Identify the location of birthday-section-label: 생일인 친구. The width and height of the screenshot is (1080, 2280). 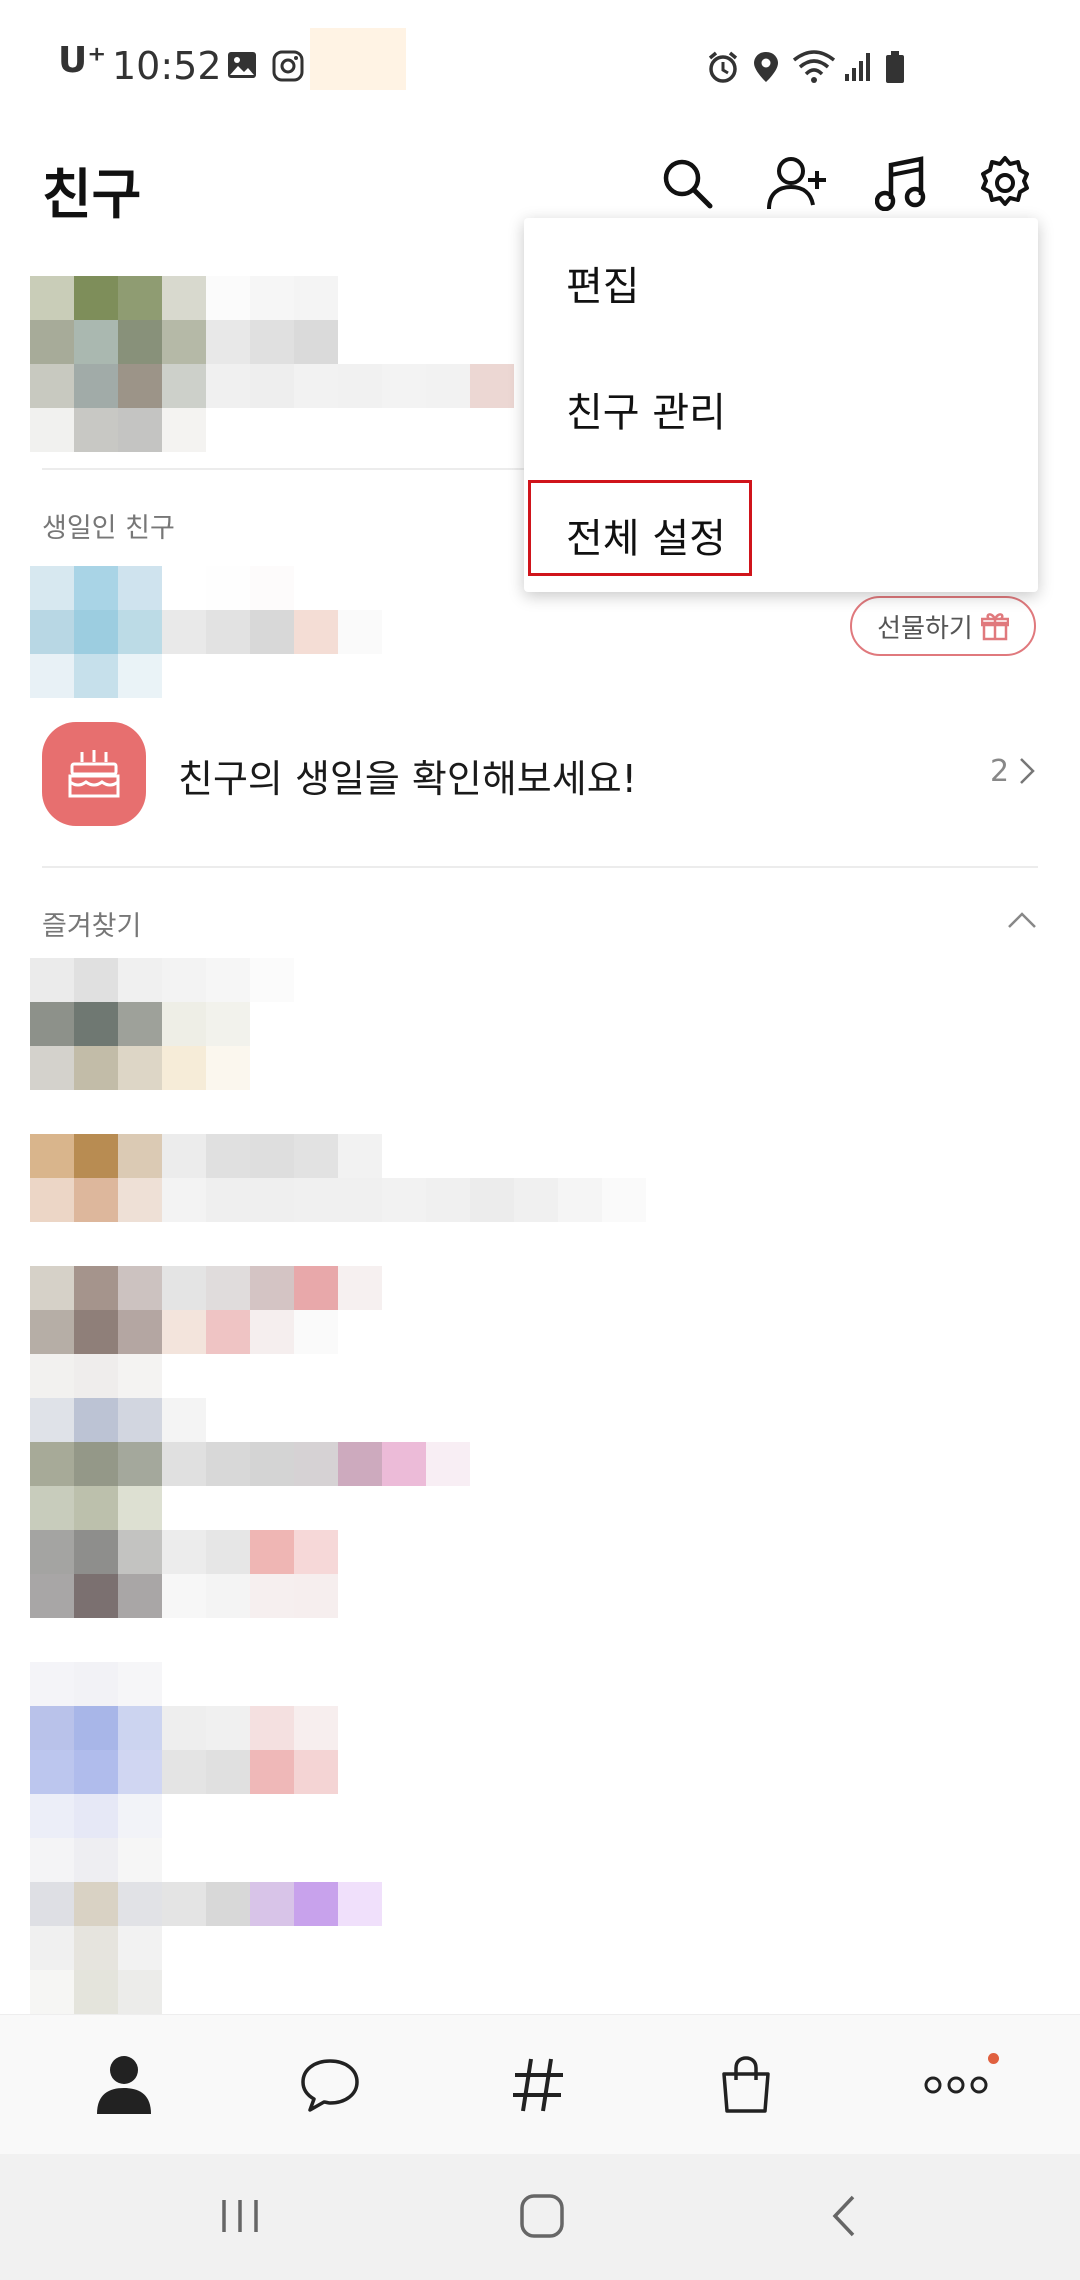
(108, 528).